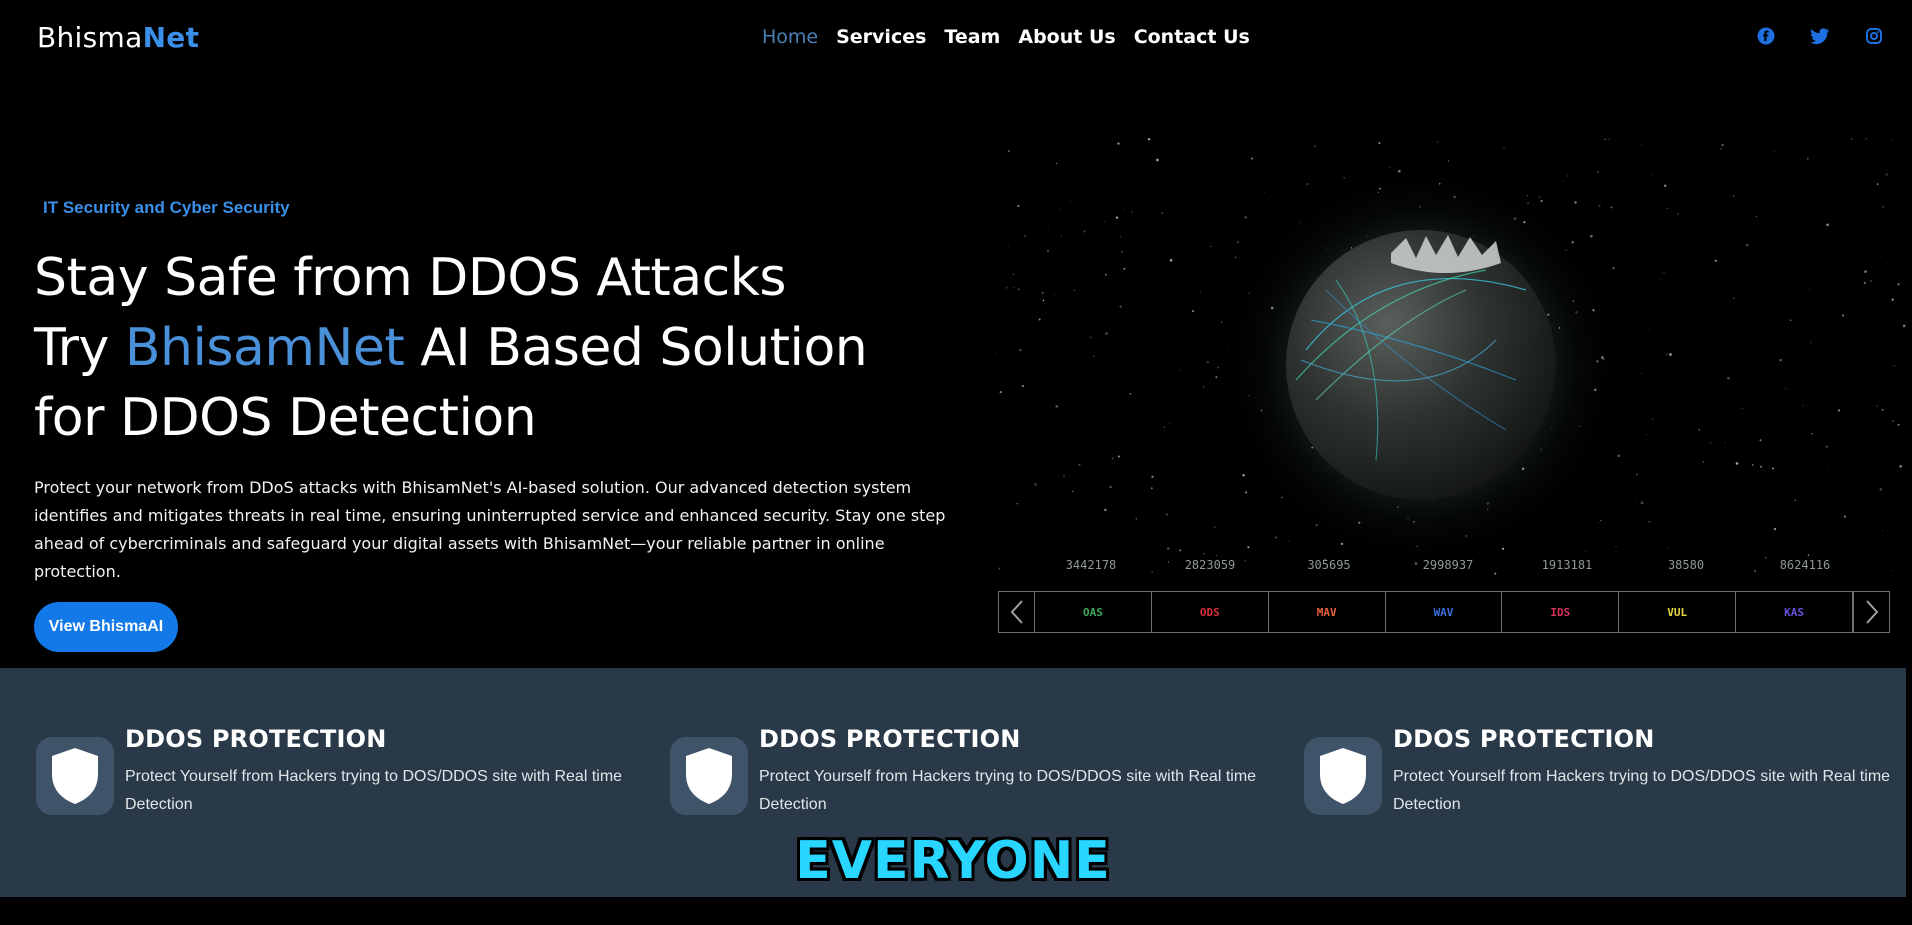 The width and height of the screenshot is (1912, 925). Describe the element at coordinates (106, 627) in the screenshot. I see `view-bhismaai-button: View BhismaAI` at that location.